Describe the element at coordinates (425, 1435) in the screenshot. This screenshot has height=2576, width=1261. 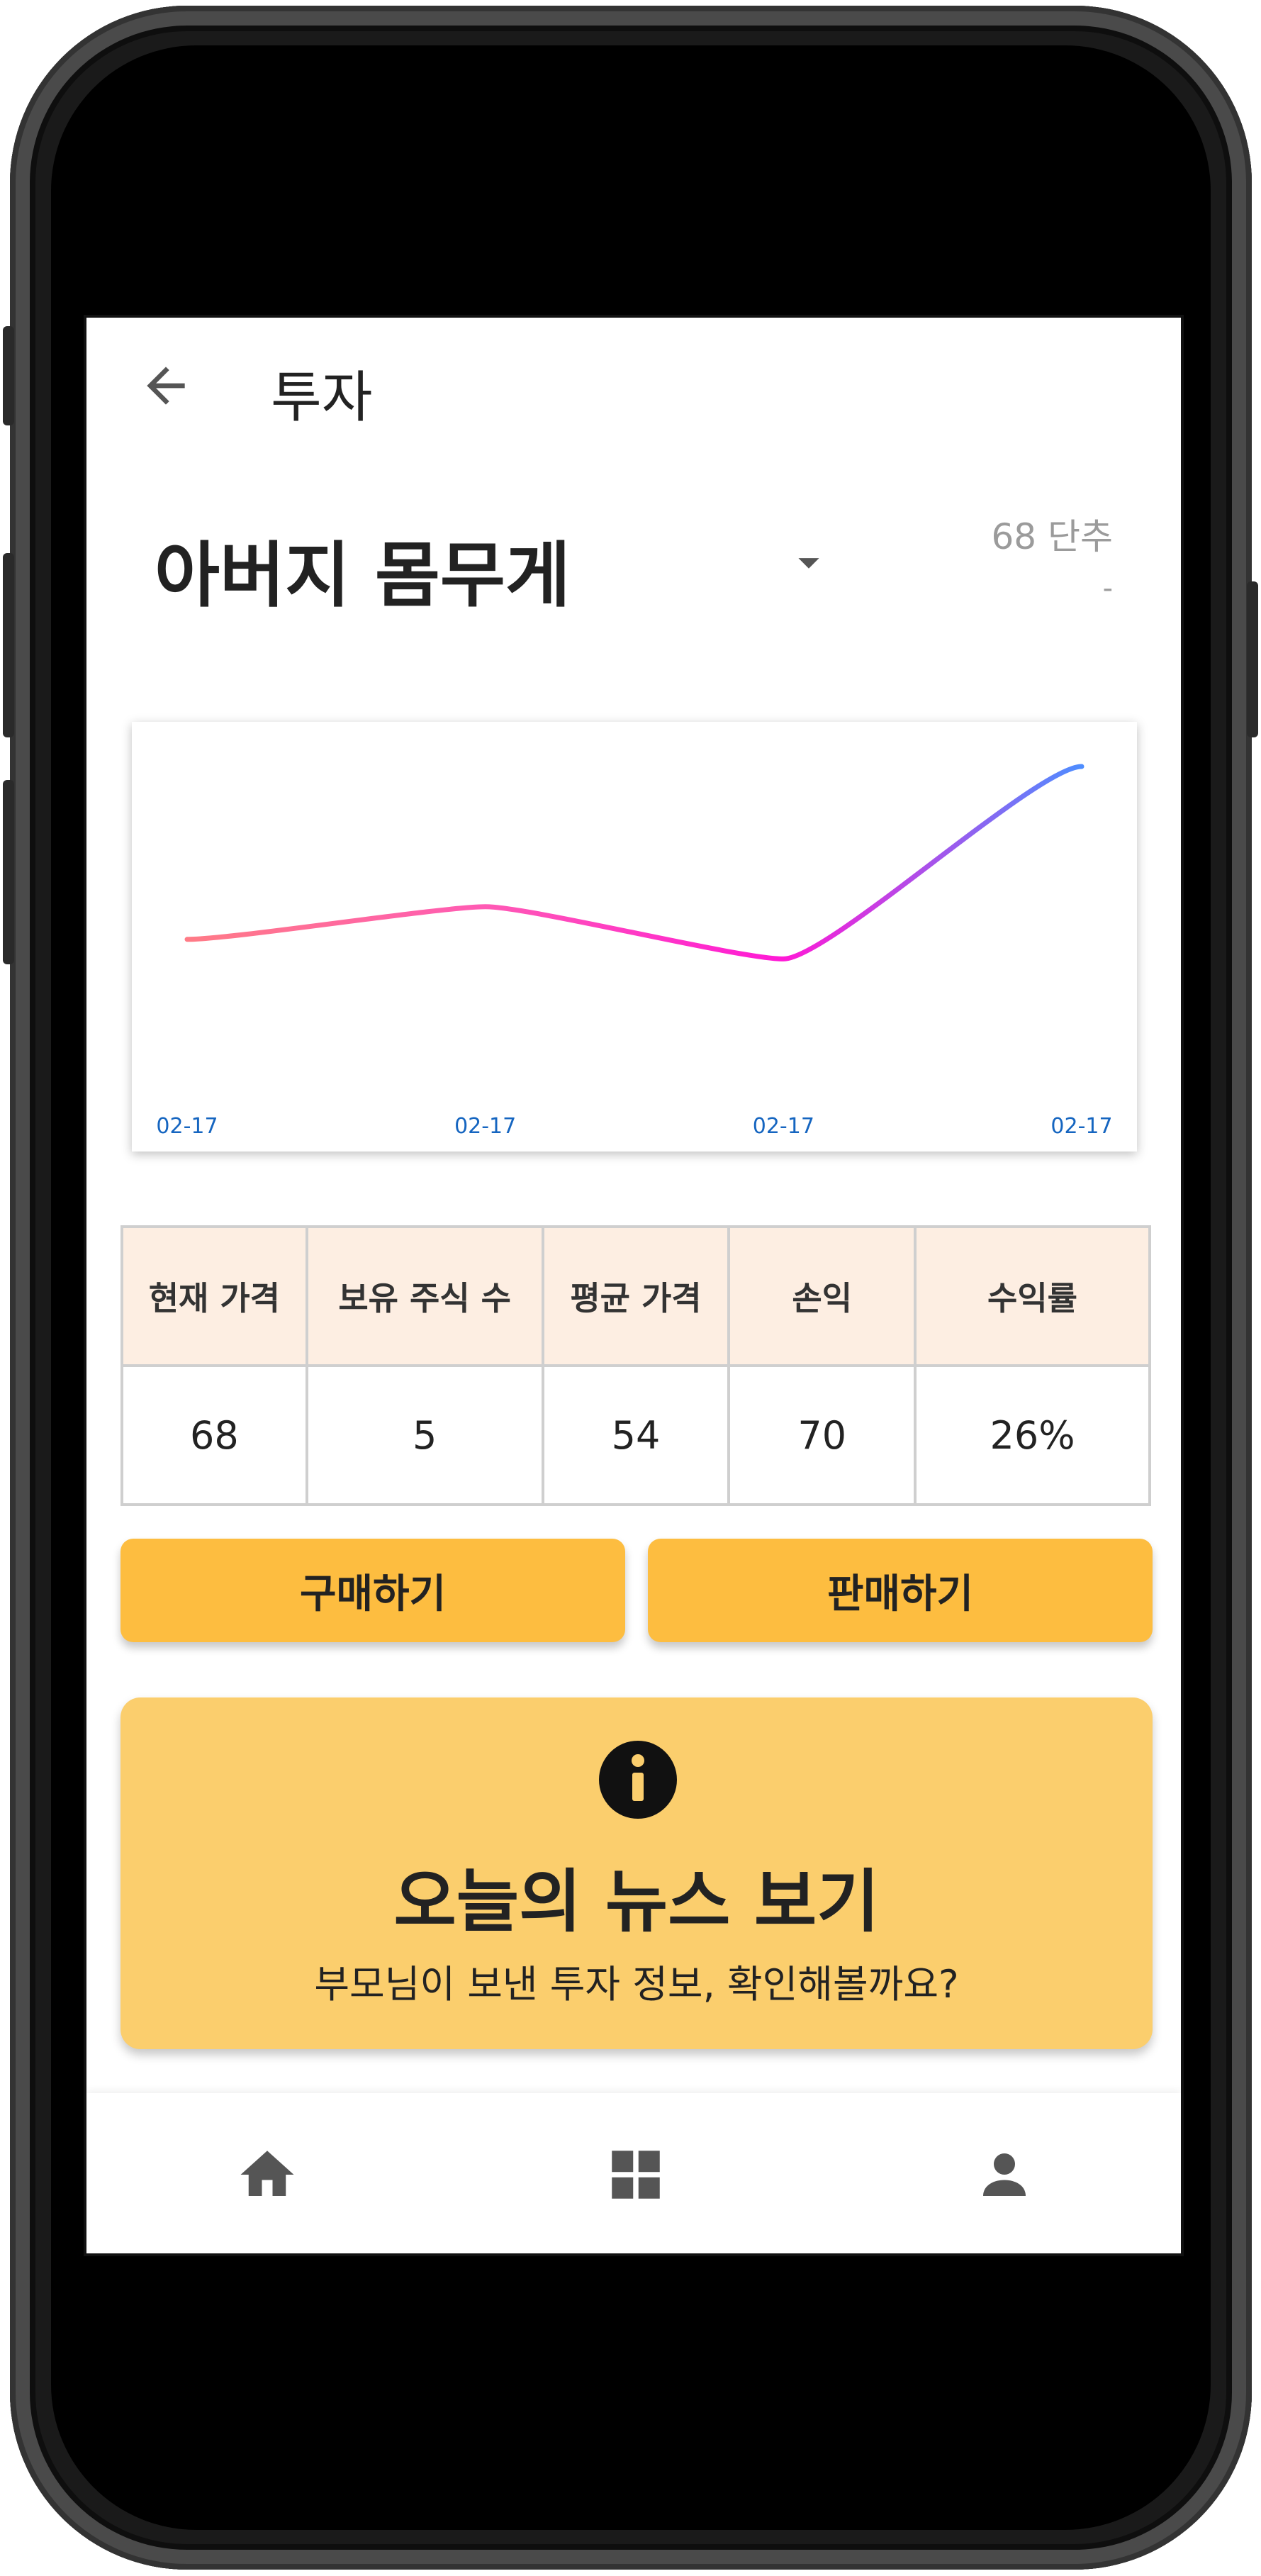
I see `table-cell-shares: 5` at that location.